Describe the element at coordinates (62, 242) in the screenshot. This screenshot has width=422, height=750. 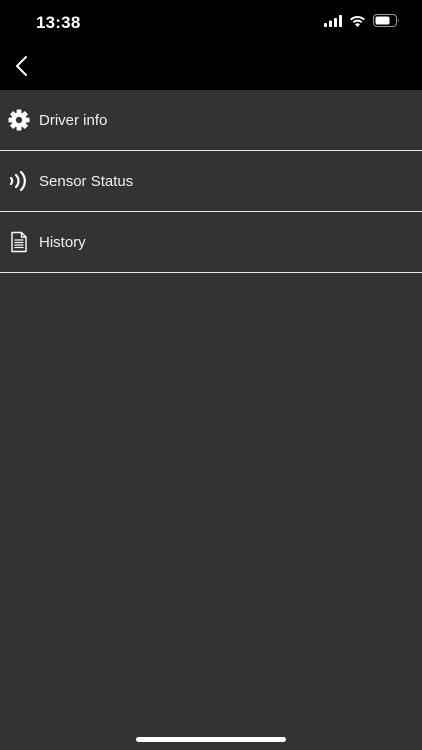
I see `menu-item-label: History` at that location.